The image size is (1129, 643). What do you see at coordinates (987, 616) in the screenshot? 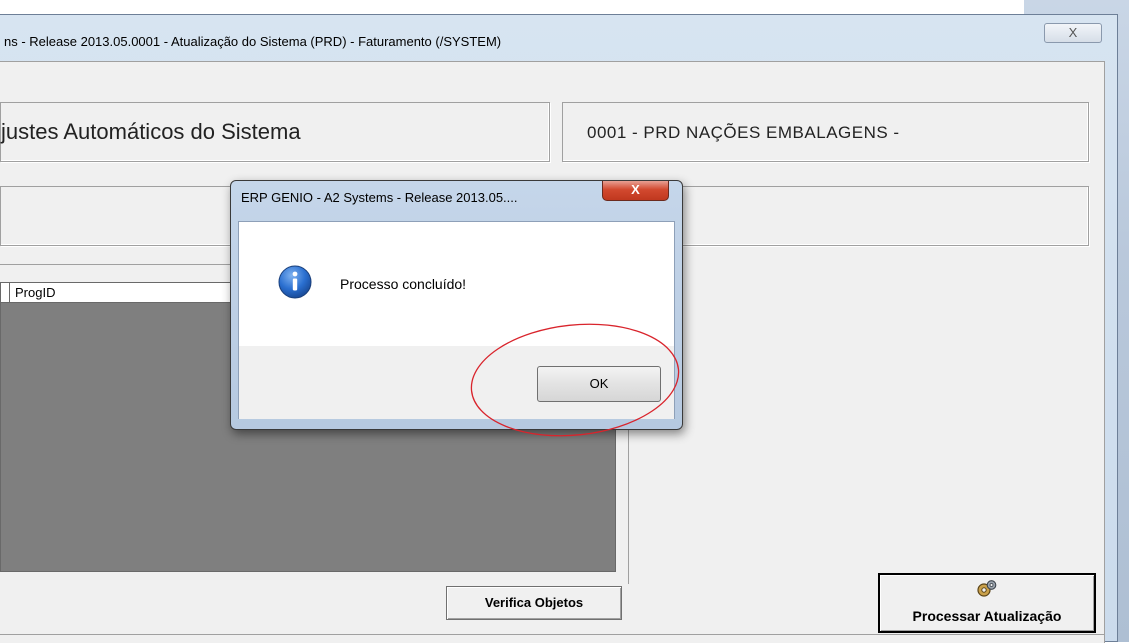
I see `processar-atualizacao-label: Processar Atualização` at bounding box center [987, 616].